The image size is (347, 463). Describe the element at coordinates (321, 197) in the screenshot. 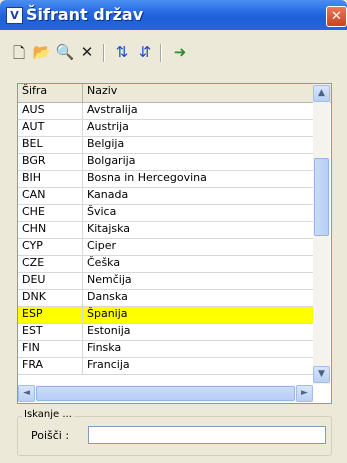

I see `vertical-scroll-thumb` at that location.